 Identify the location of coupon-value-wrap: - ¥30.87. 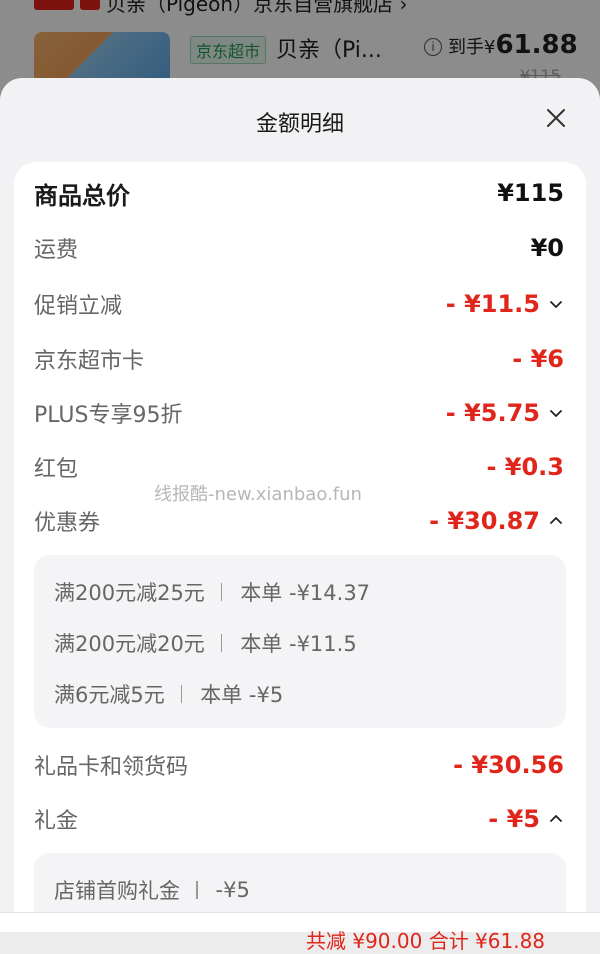
(496, 521).